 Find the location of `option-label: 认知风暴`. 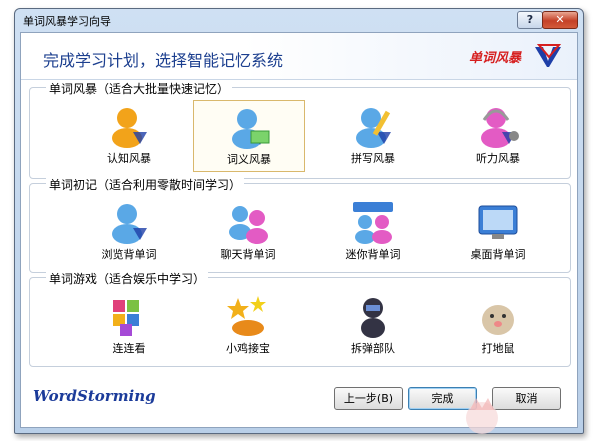

option-label: 认知风暴 is located at coordinates (129, 158).